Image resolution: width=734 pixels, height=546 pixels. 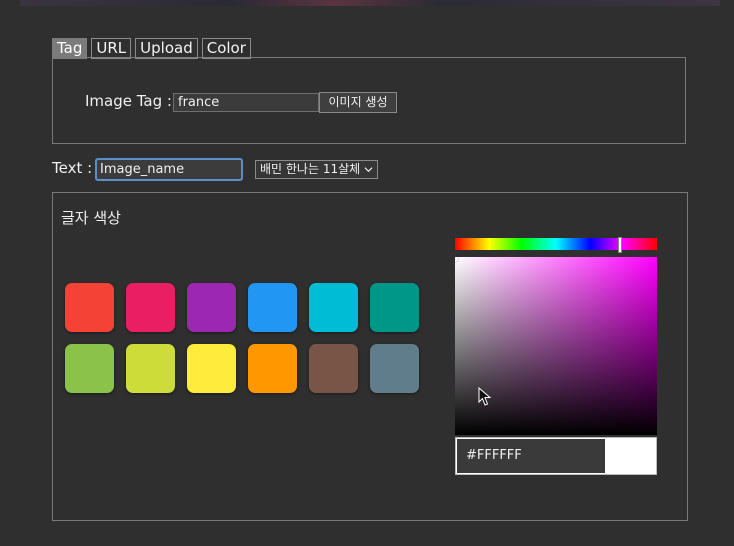 I want to click on text-color-title: 글자 색상, so click(x=91, y=218).